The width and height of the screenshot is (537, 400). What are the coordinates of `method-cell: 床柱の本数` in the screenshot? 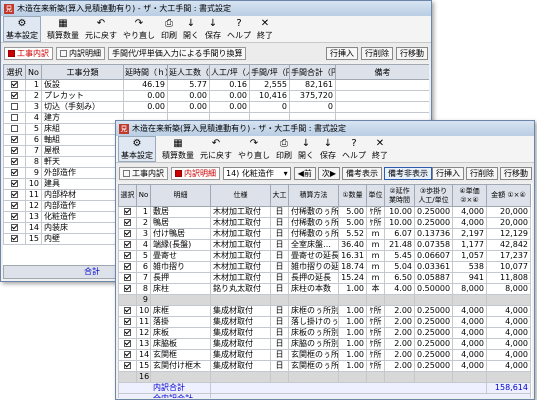 It's located at (313, 289).